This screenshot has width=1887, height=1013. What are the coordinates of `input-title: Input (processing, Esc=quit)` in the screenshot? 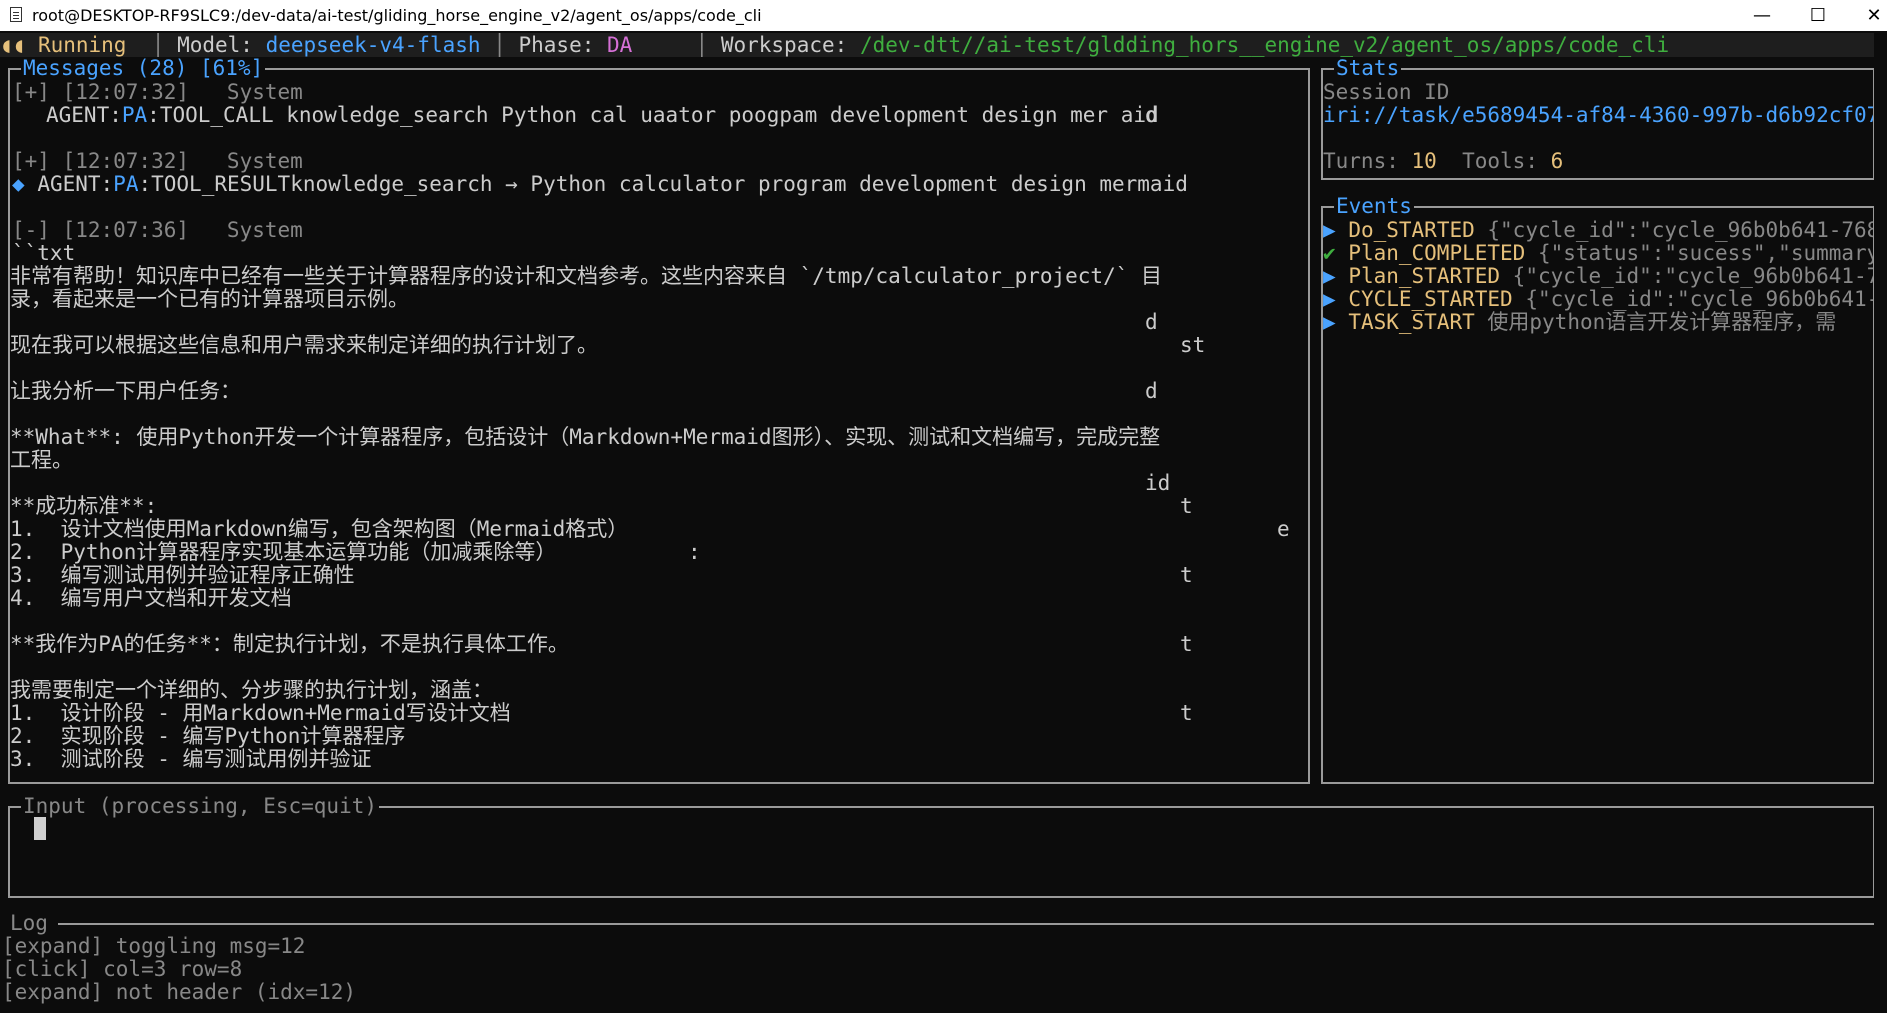 It's located at (200, 806).